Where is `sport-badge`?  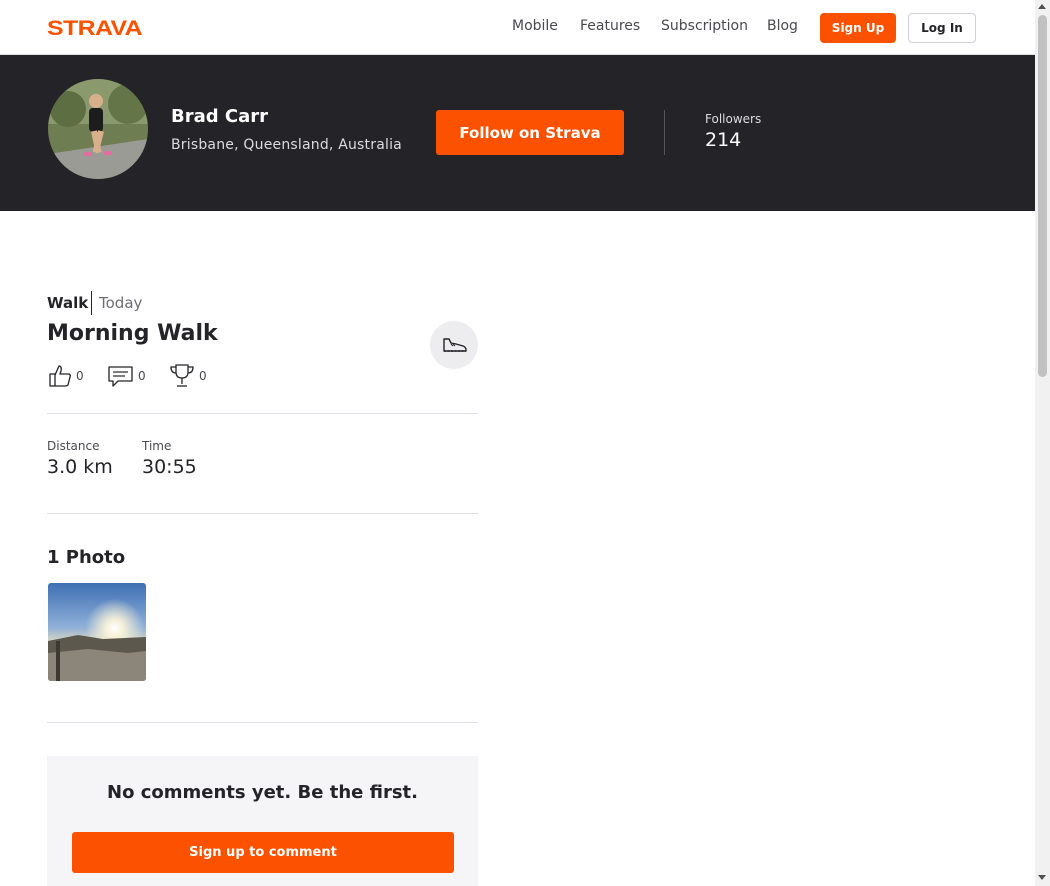 sport-badge is located at coordinates (454, 345).